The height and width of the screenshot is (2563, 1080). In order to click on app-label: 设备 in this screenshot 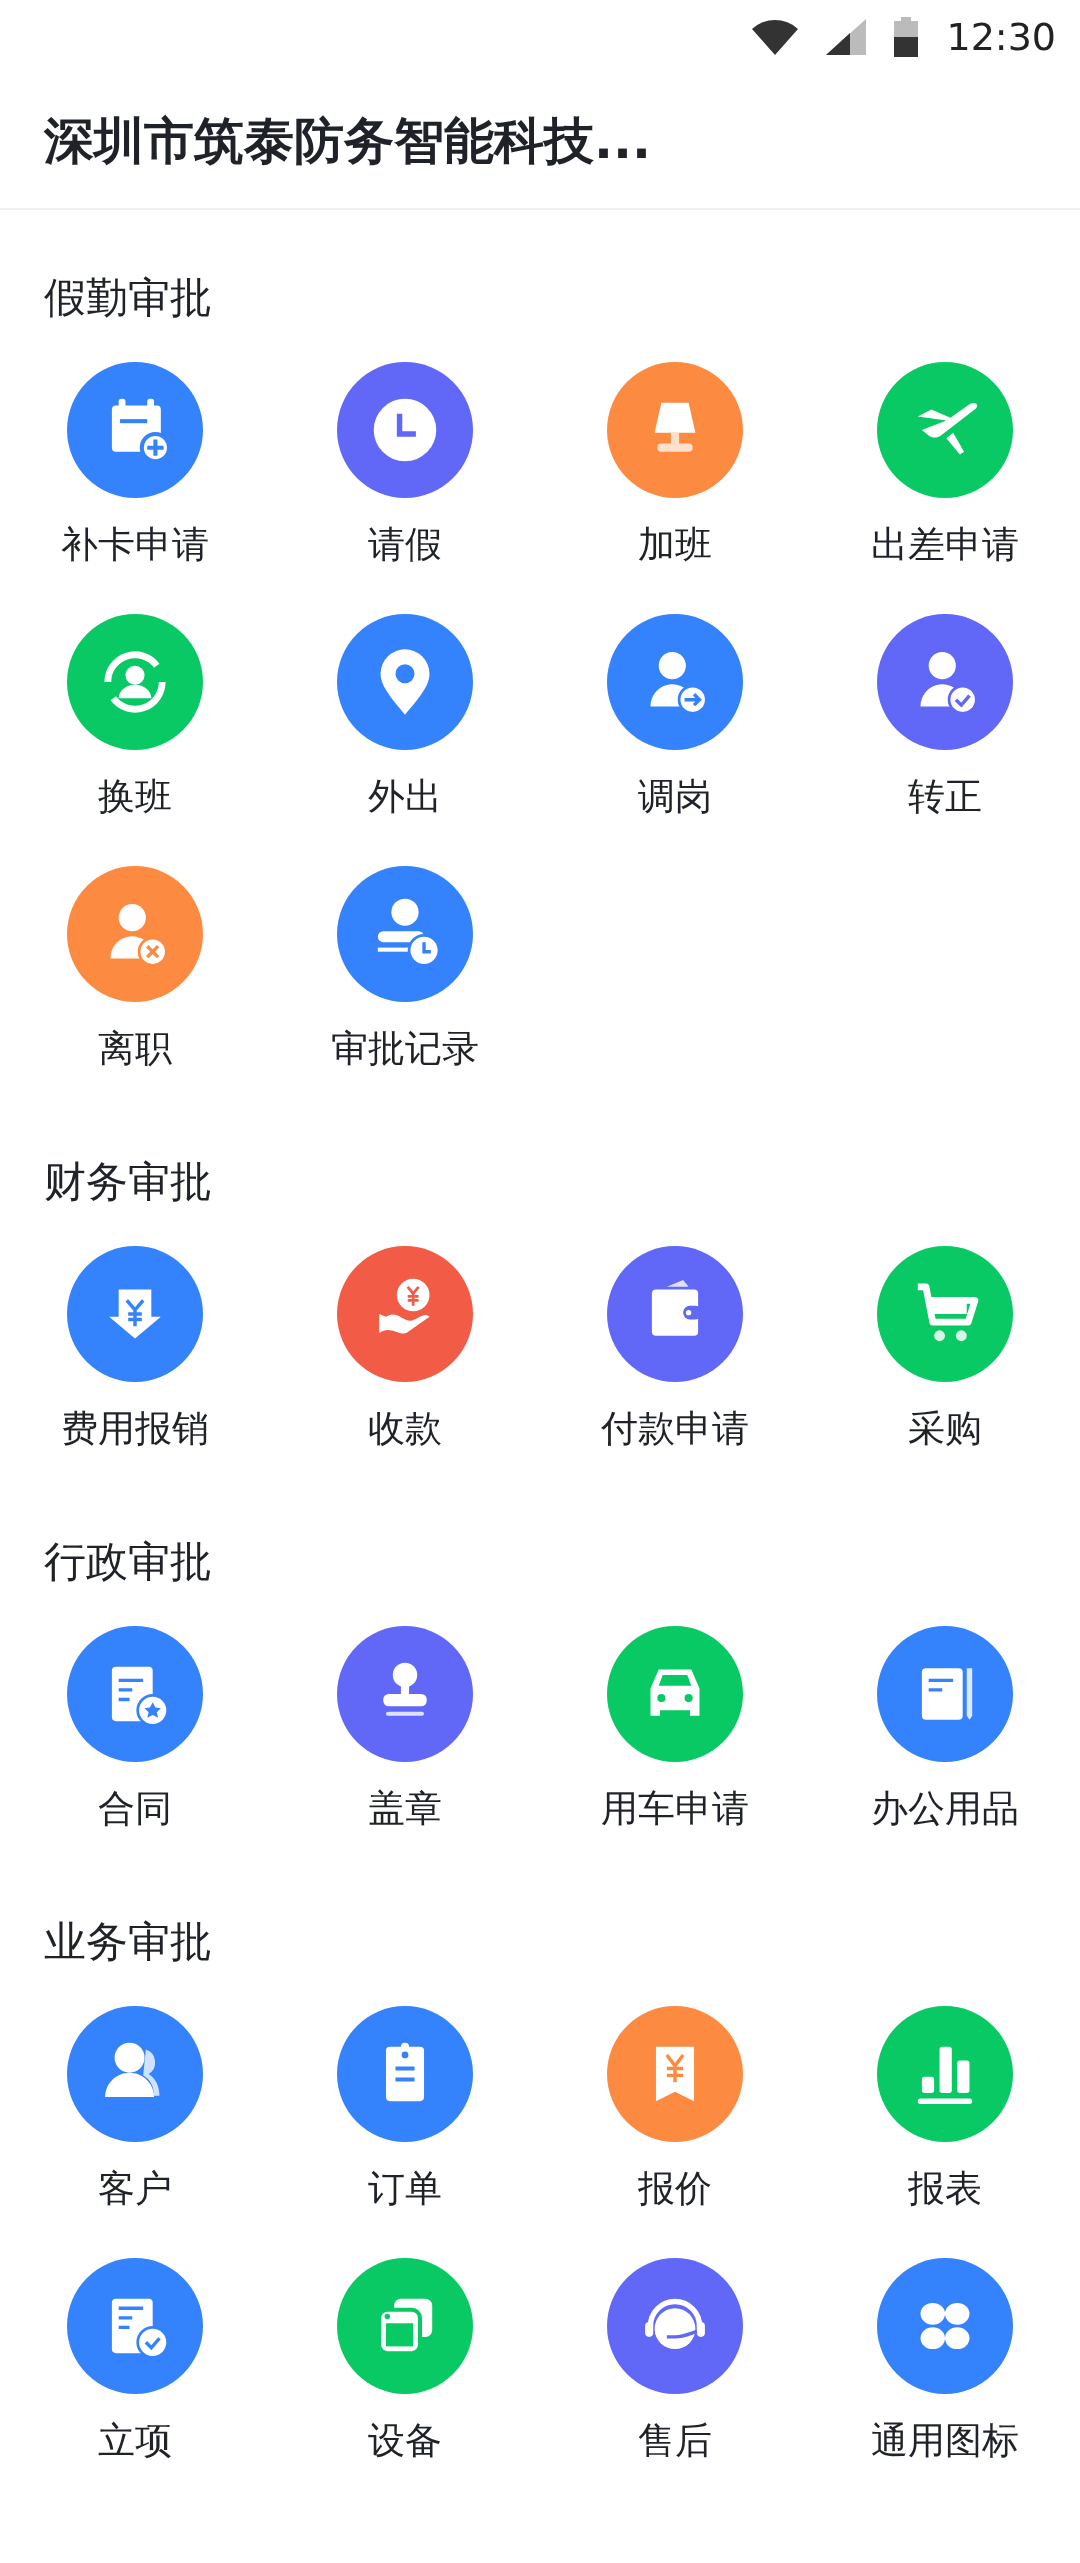, I will do `click(405, 2441)`.